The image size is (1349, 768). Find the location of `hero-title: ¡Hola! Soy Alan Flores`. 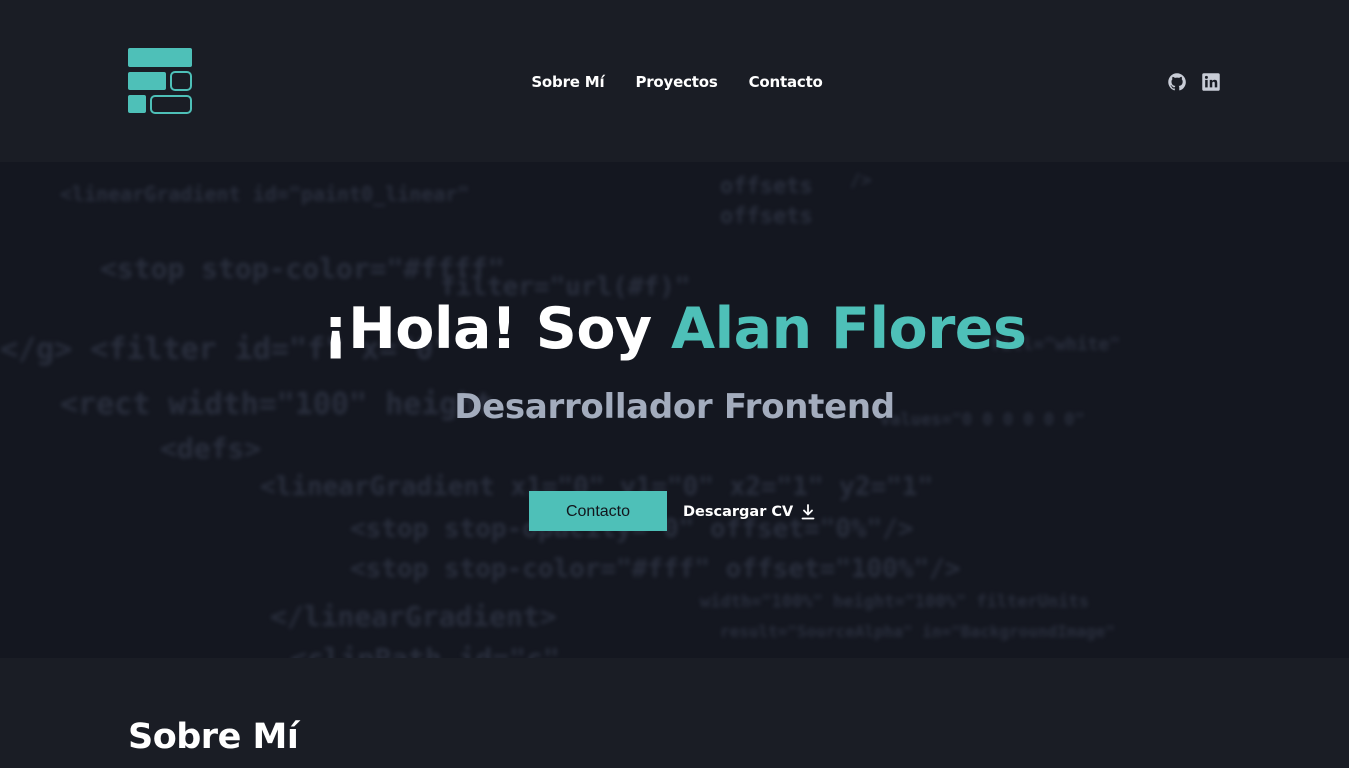

hero-title: ¡Hola! Soy Alan Flores is located at coordinates (674, 329).